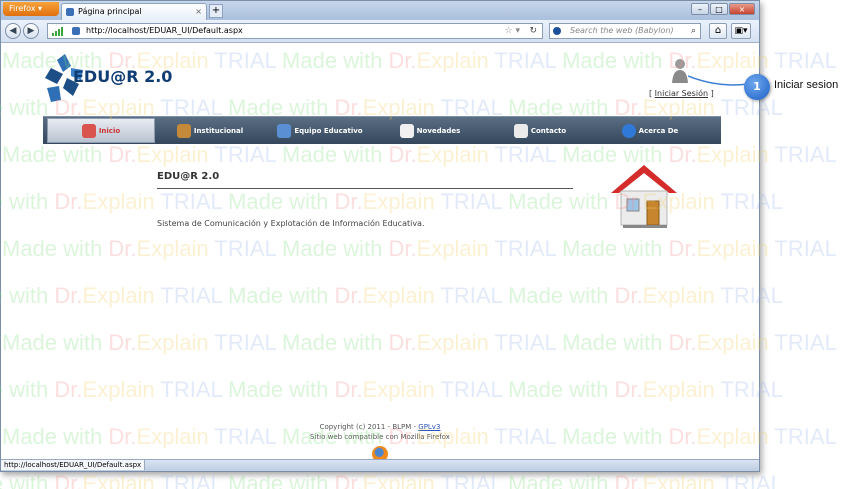 The image size is (848, 489). What do you see at coordinates (719, 9) in the screenshot?
I see `maximize-button: □` at bounding box center [719, 9].